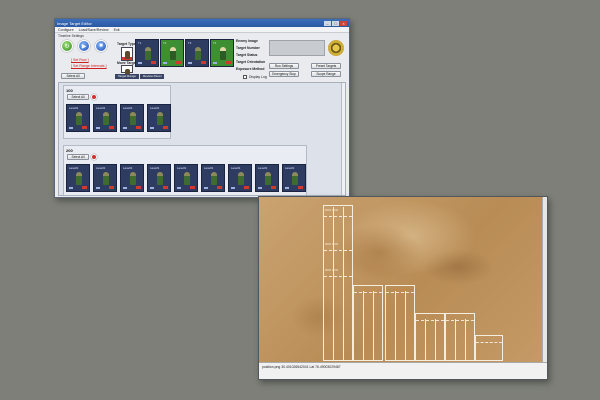 The width and height of the screenshot is (600, 400). Describe the element at coordinates (326, 66) in the screenshot. I see `preset-targets-button: Preset Targets` at that location.